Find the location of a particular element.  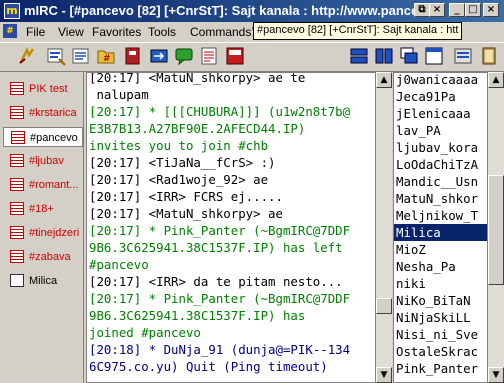

nick-list-item: jElenicaaa is located at coordinates (441, 113).